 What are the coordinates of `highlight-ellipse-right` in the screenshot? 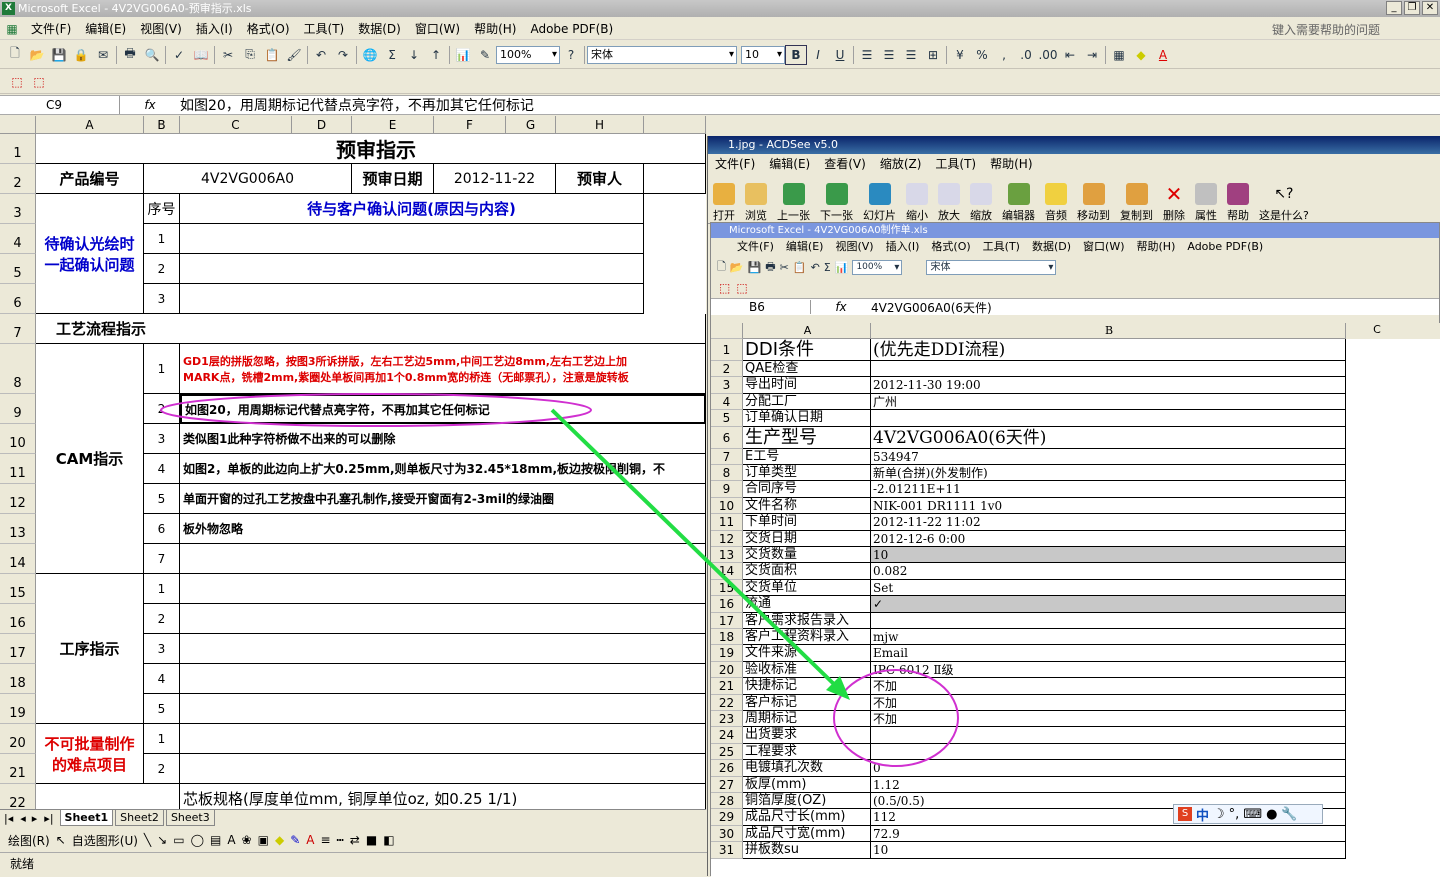 It's located at (896, 718).